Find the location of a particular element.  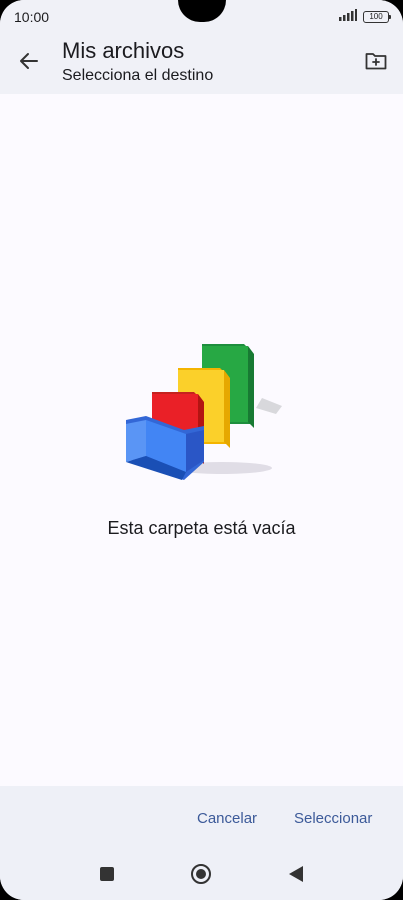

arrow-back-icon is located at coordinates (29, 63).